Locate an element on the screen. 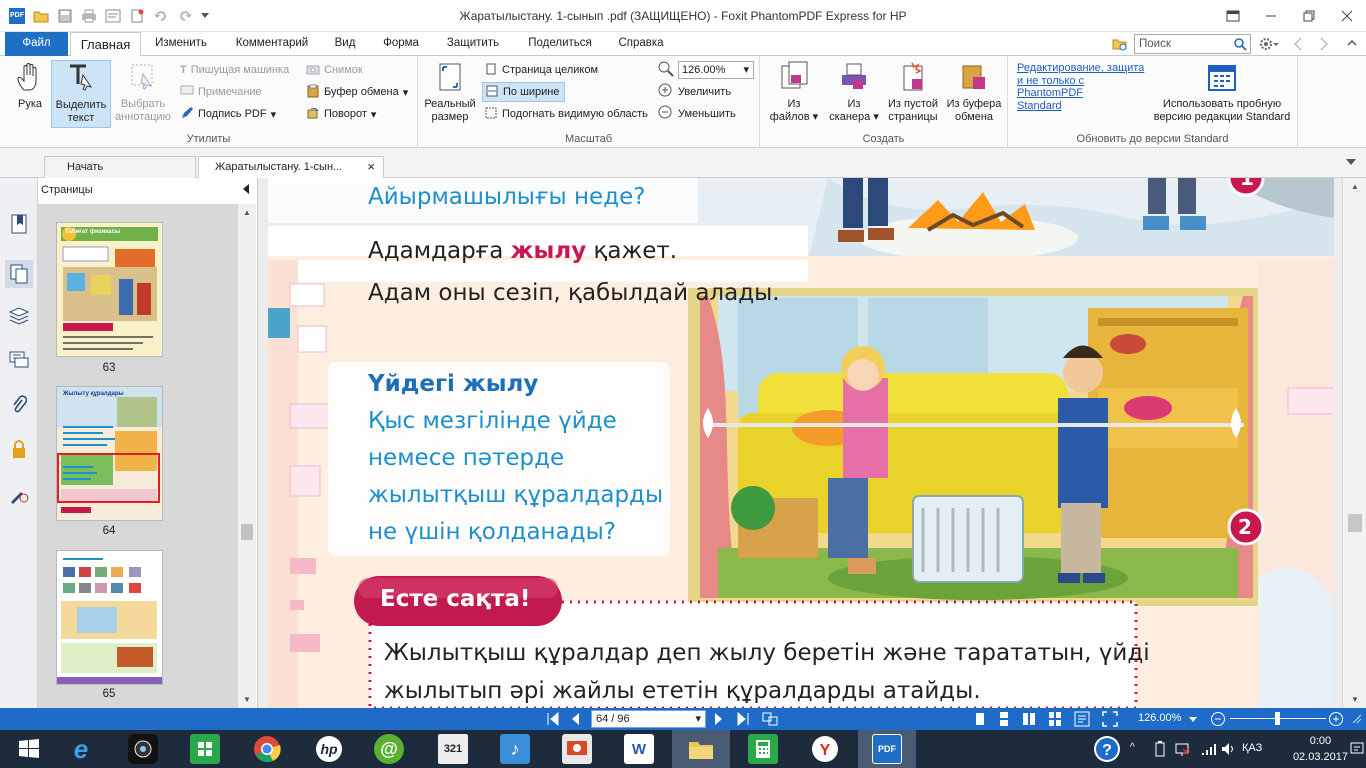 The image size is (1366, 768). network-icon is located at coordinates (1182, 750).